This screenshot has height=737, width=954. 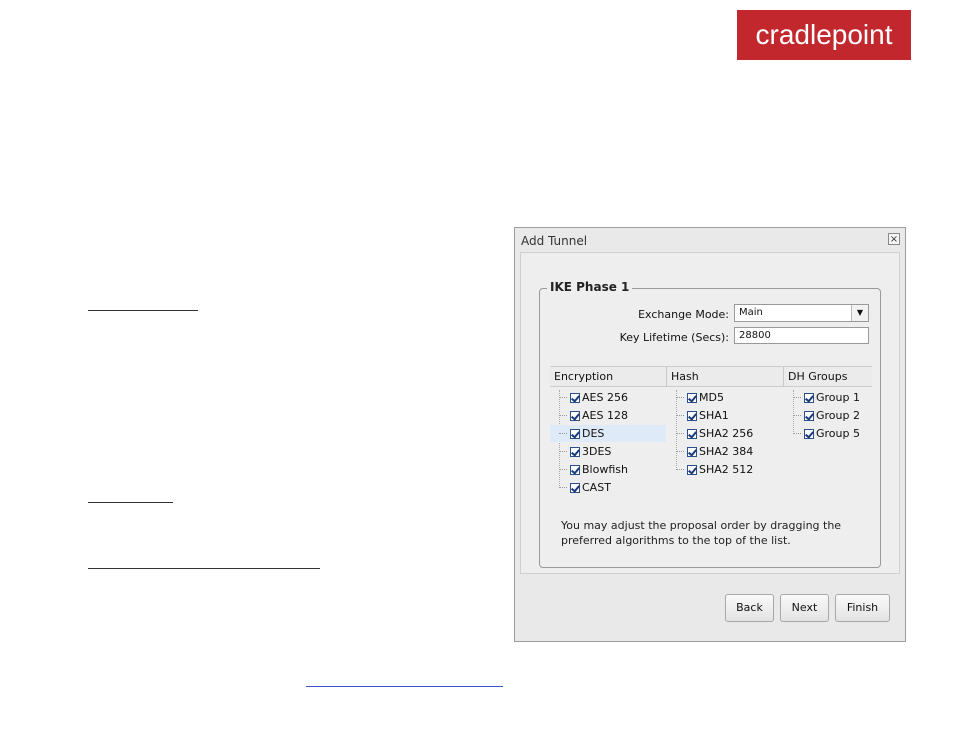 What do you see at coordinates (801, 335) in the screenshot?
I see `key-lifetime-input: 28800` at bounding box center [801, 335].